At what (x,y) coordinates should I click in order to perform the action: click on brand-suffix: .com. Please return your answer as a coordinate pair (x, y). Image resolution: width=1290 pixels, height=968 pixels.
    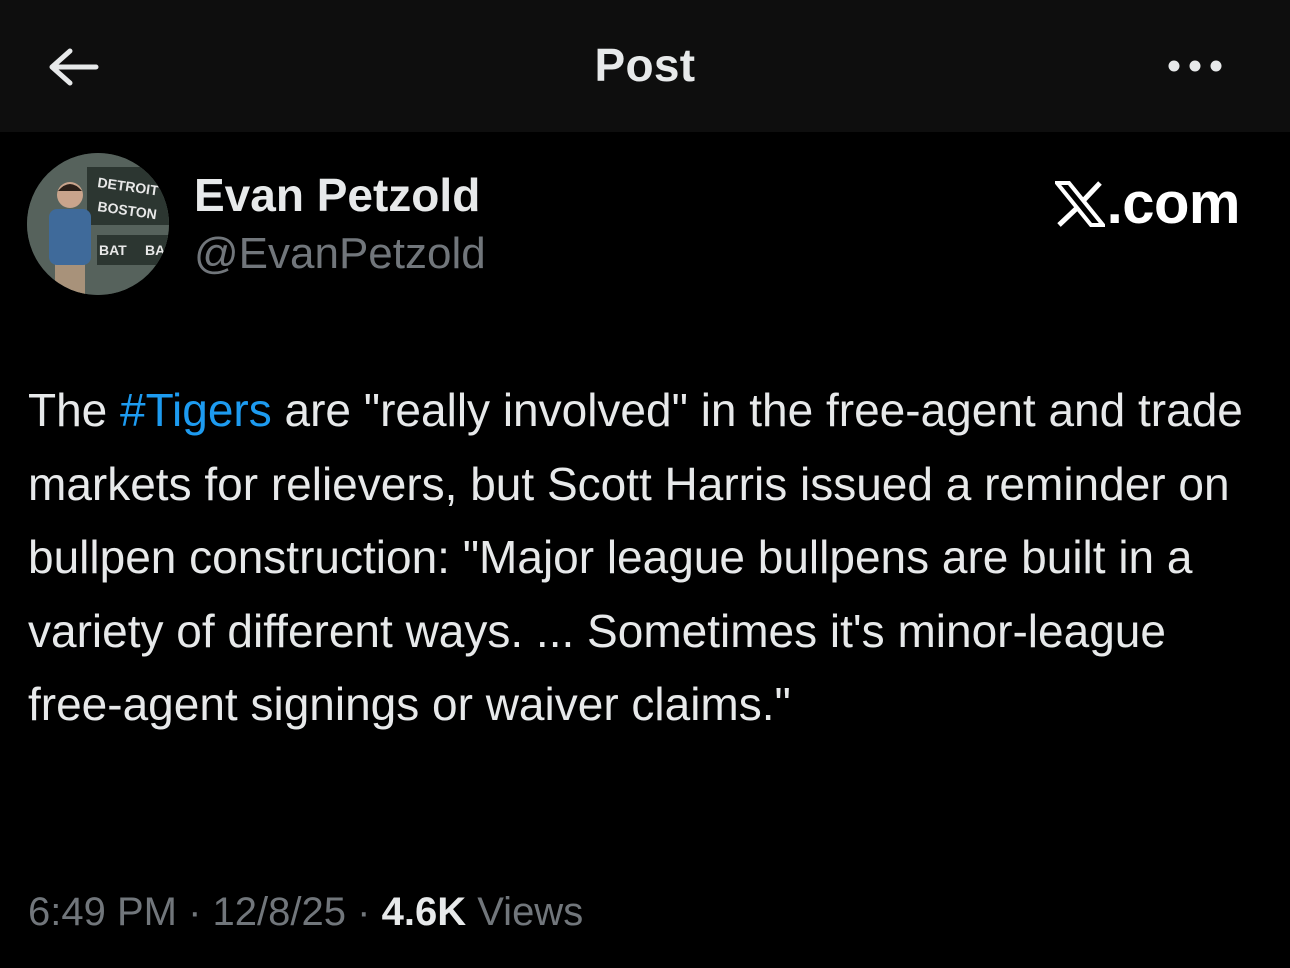
    Looking at the image, I should click on (1173, 203).